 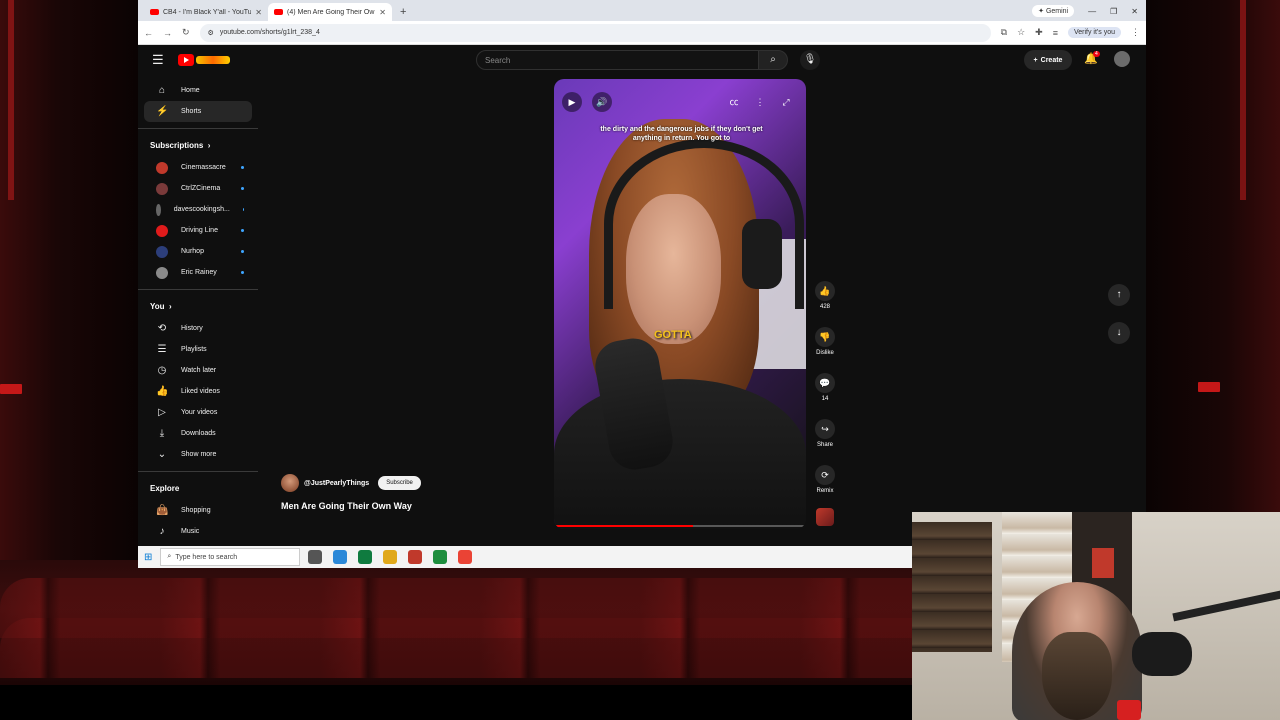 I want to click on account-avatar, so click(x=1122, y=59).